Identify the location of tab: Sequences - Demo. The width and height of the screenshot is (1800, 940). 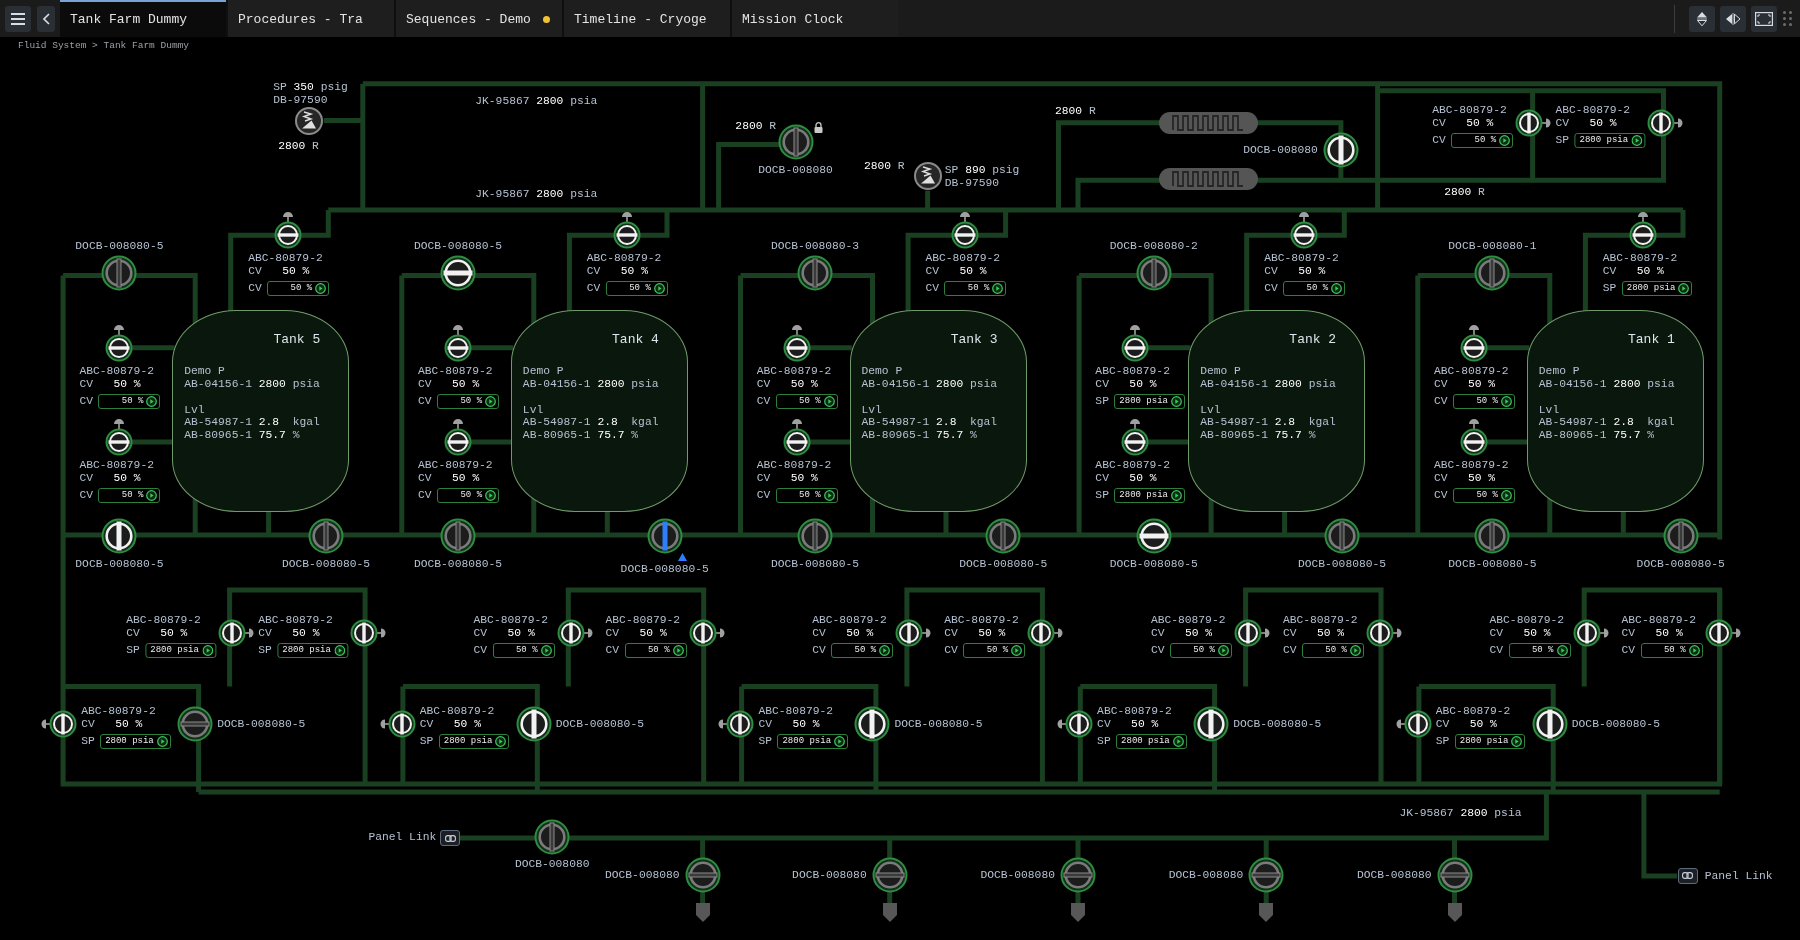
(479, 18).